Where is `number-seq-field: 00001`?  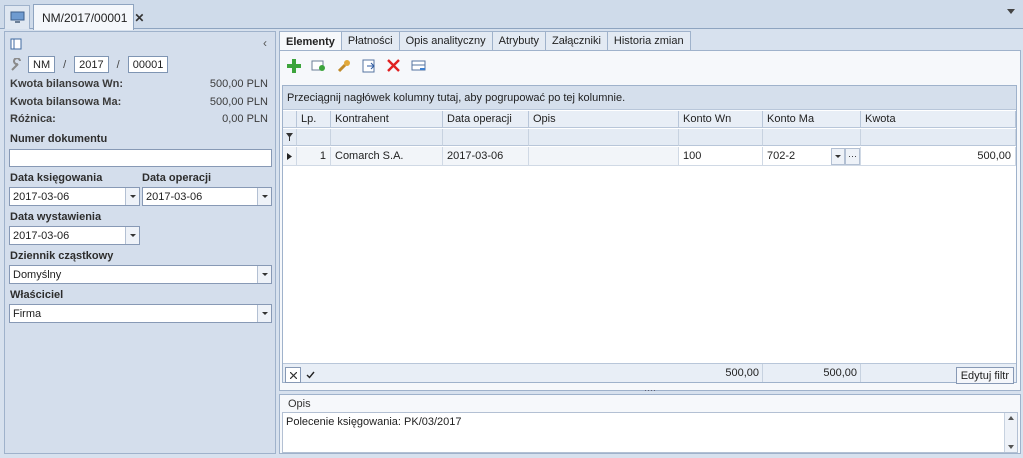 number-seq-field: 00001 is located at coordinates (148, 64).